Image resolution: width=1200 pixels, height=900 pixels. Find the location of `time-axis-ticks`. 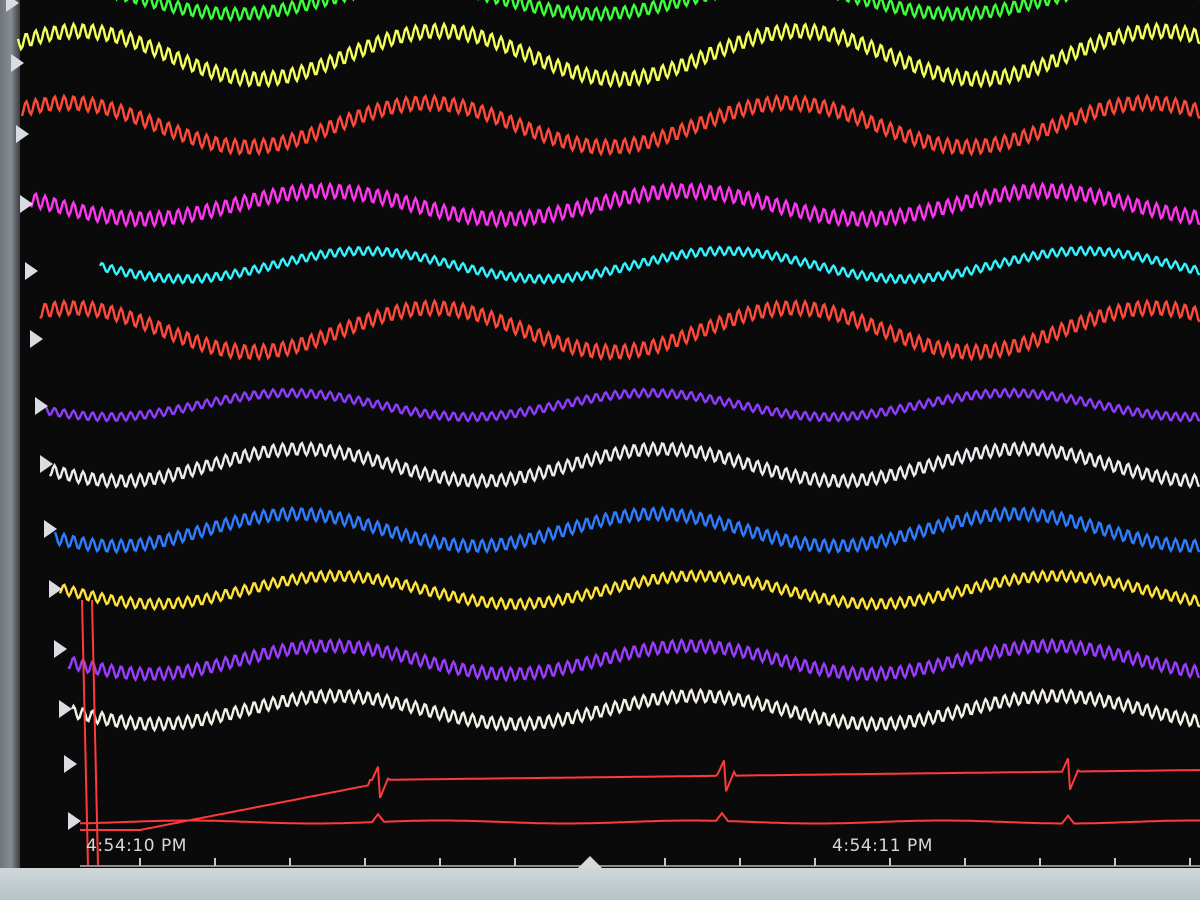

time-axis-ticks is located at coordinates (665, 862).